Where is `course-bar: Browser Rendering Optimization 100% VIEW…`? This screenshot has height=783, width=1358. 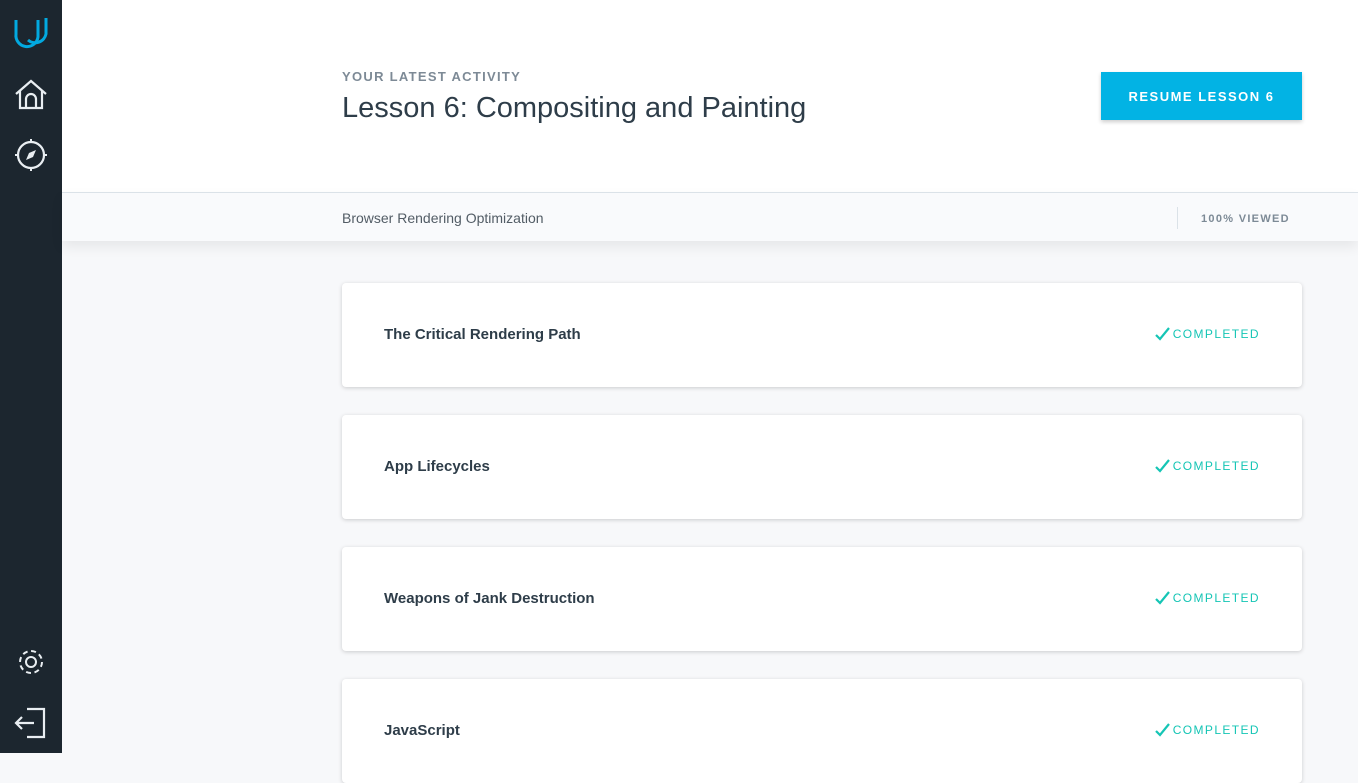
course-bar: Browser Rendering Optimization 100% VIEW… is located at coordinates (710, 216).